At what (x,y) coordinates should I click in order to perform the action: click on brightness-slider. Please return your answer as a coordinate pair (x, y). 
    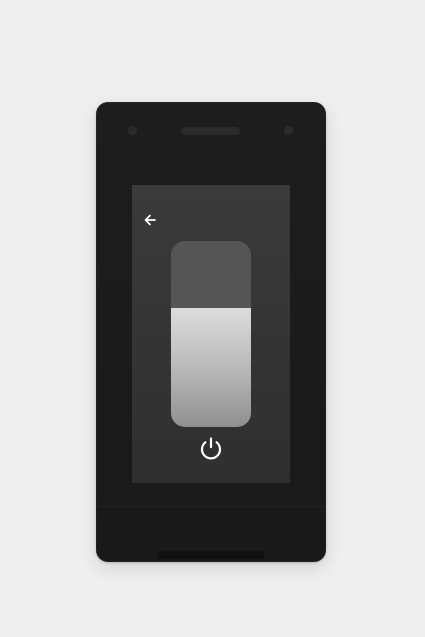
    Looking at the image, I should click on (211, 334).